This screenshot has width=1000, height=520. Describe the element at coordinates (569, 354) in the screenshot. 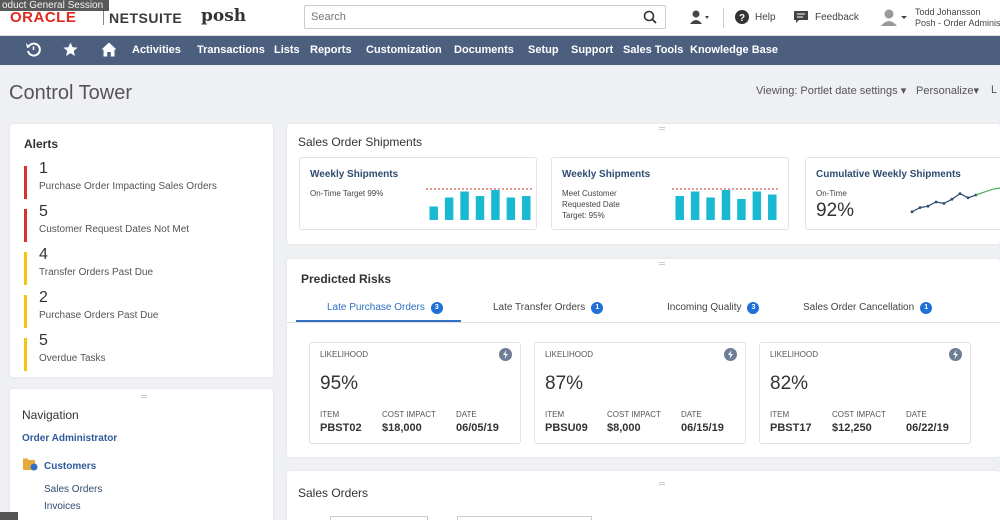

I see `likelihood-label: LIKELIHOOD` at that location.